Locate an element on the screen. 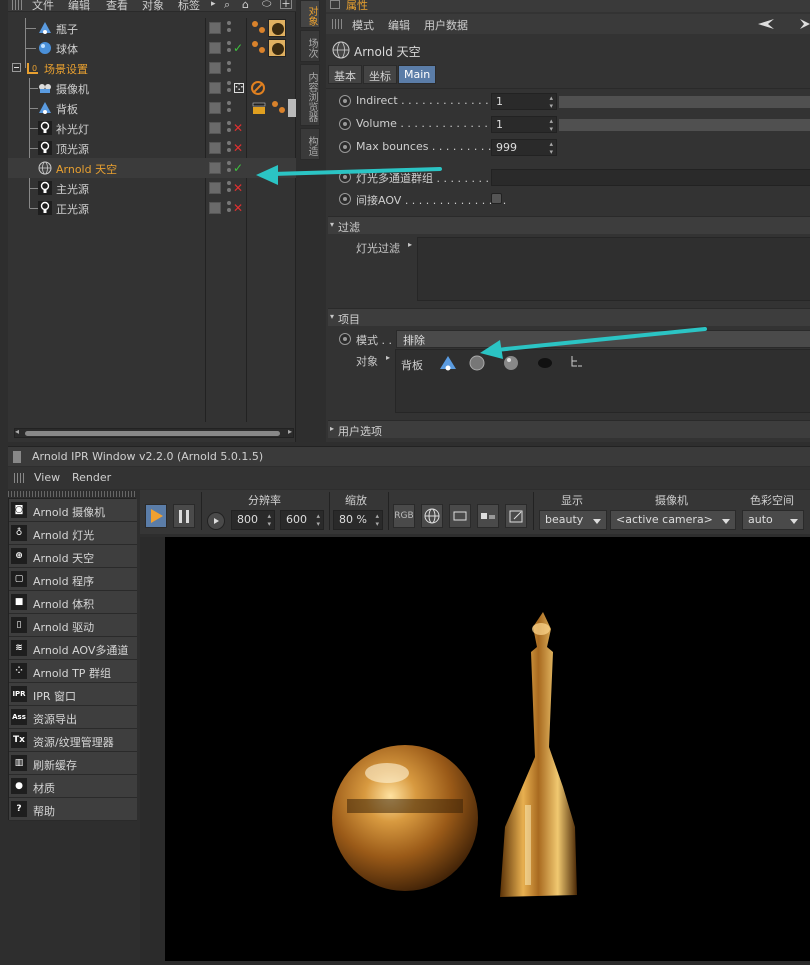 This screenshot has width=810, height=965. globe-icon: ⊕ is located at coordinates (19, 556).